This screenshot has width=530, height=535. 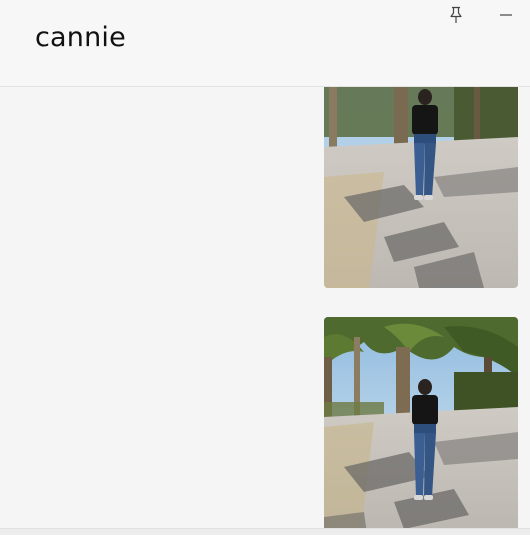 What do you see at coordinates (80, 37) in the screenshot?
I see `chat-title: cannie` at bounding box center [80, 37].